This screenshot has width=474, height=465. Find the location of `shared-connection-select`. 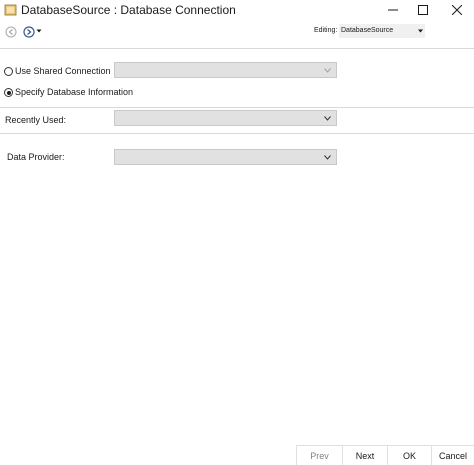

shared-connection-select is located at coordinates (225, 70).